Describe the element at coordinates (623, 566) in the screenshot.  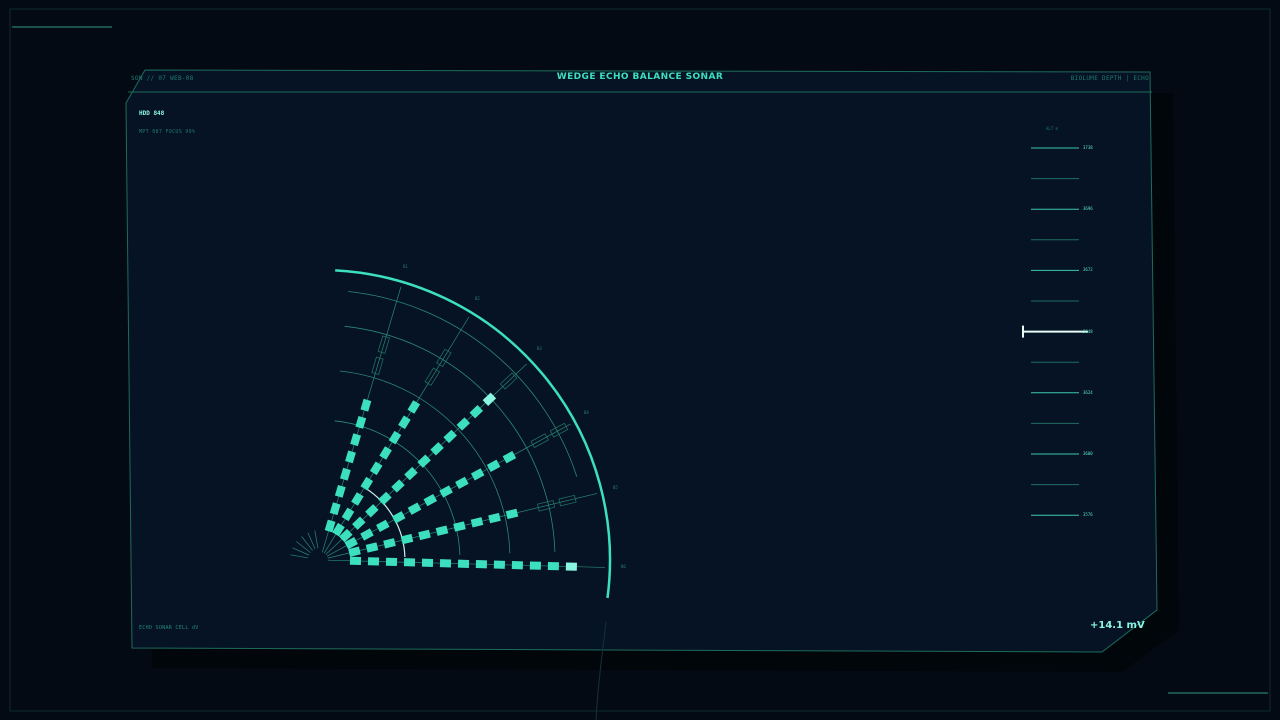
I see `beam-label: B6` at that location.